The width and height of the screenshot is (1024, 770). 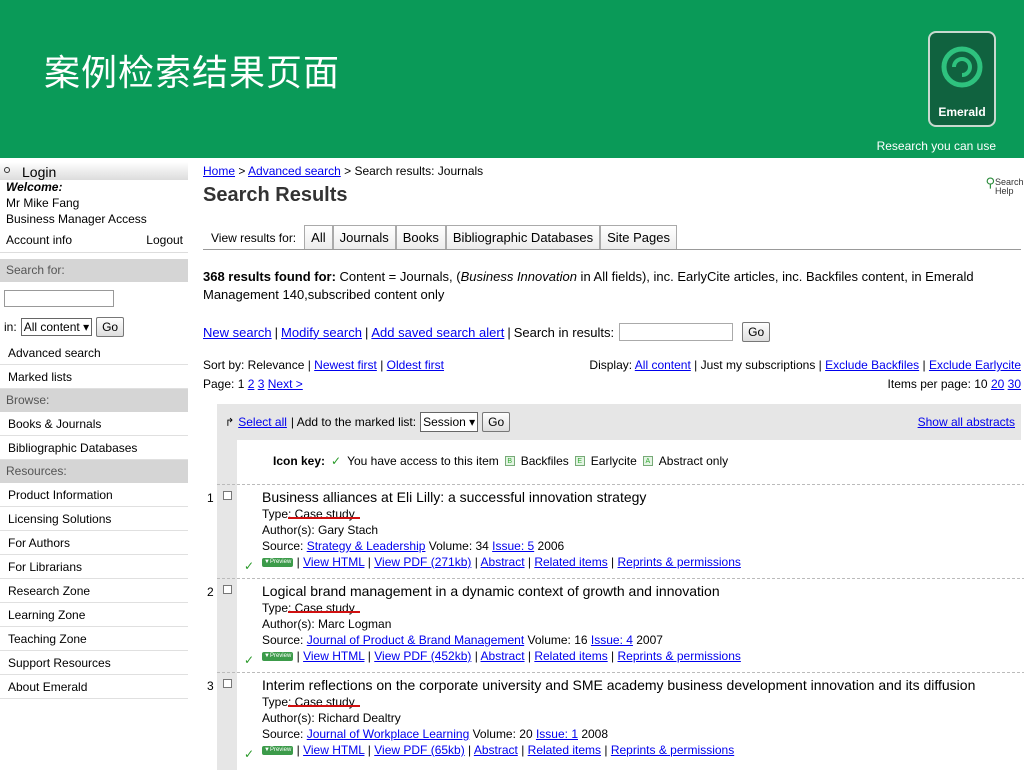 What do you see at coordinates (294, 171) in the screenshot?
I see `breadcrumb-advanced-search: Advanced search` at bounding box center [294, 171].